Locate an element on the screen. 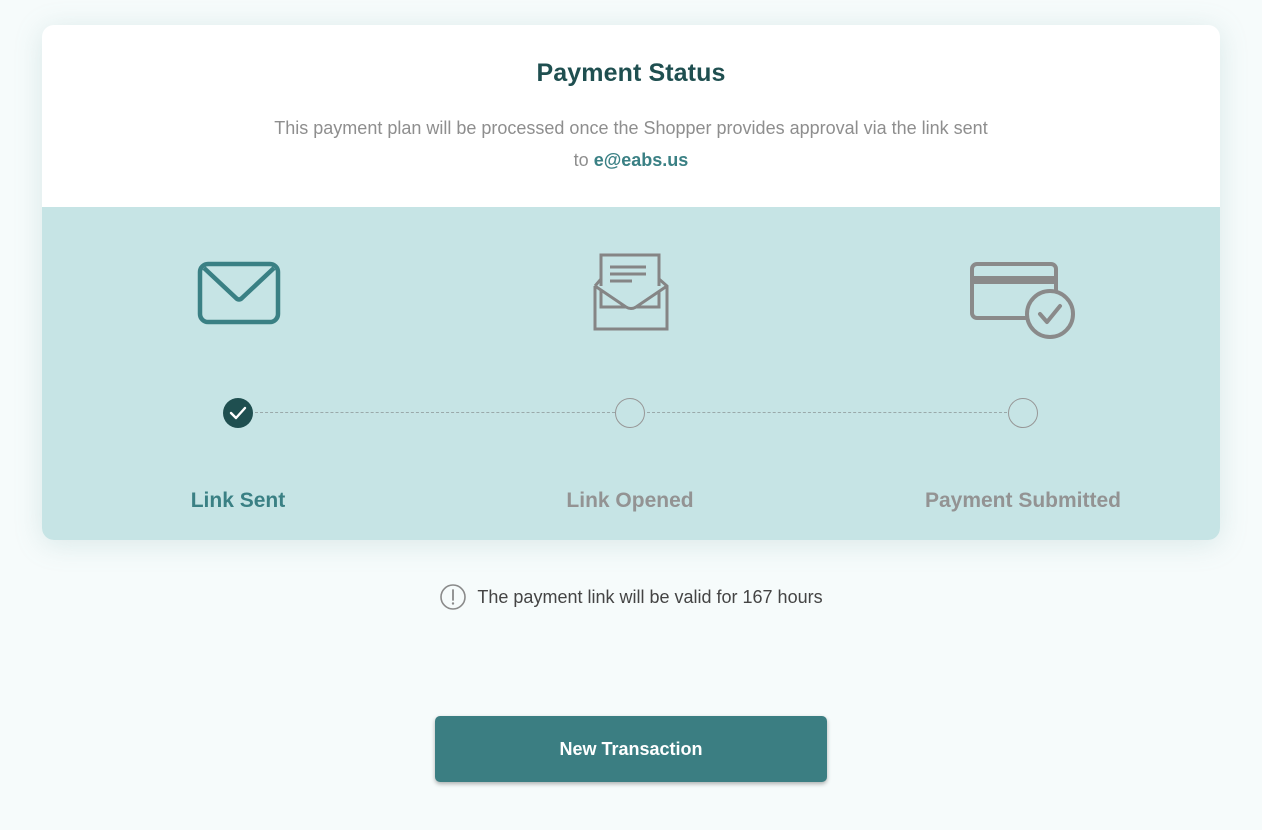 Image resolution: width=1262 pixels, height=830 pixels. page-title: Payment Status is located at coordinates (631, 73).